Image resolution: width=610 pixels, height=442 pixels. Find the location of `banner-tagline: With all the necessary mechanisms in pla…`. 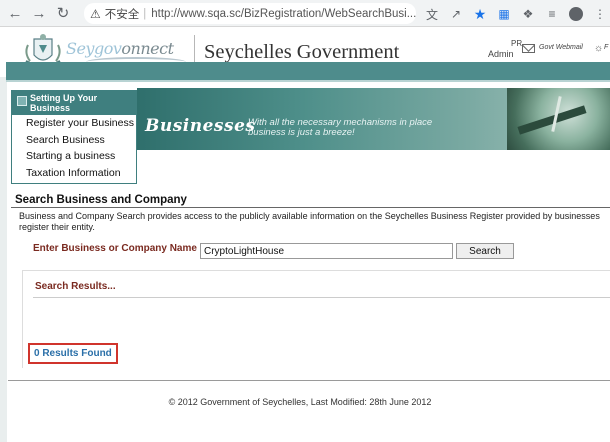

banner-tagline: With all the necessary mechanisms in pla… is located at coordinates (340, 128).